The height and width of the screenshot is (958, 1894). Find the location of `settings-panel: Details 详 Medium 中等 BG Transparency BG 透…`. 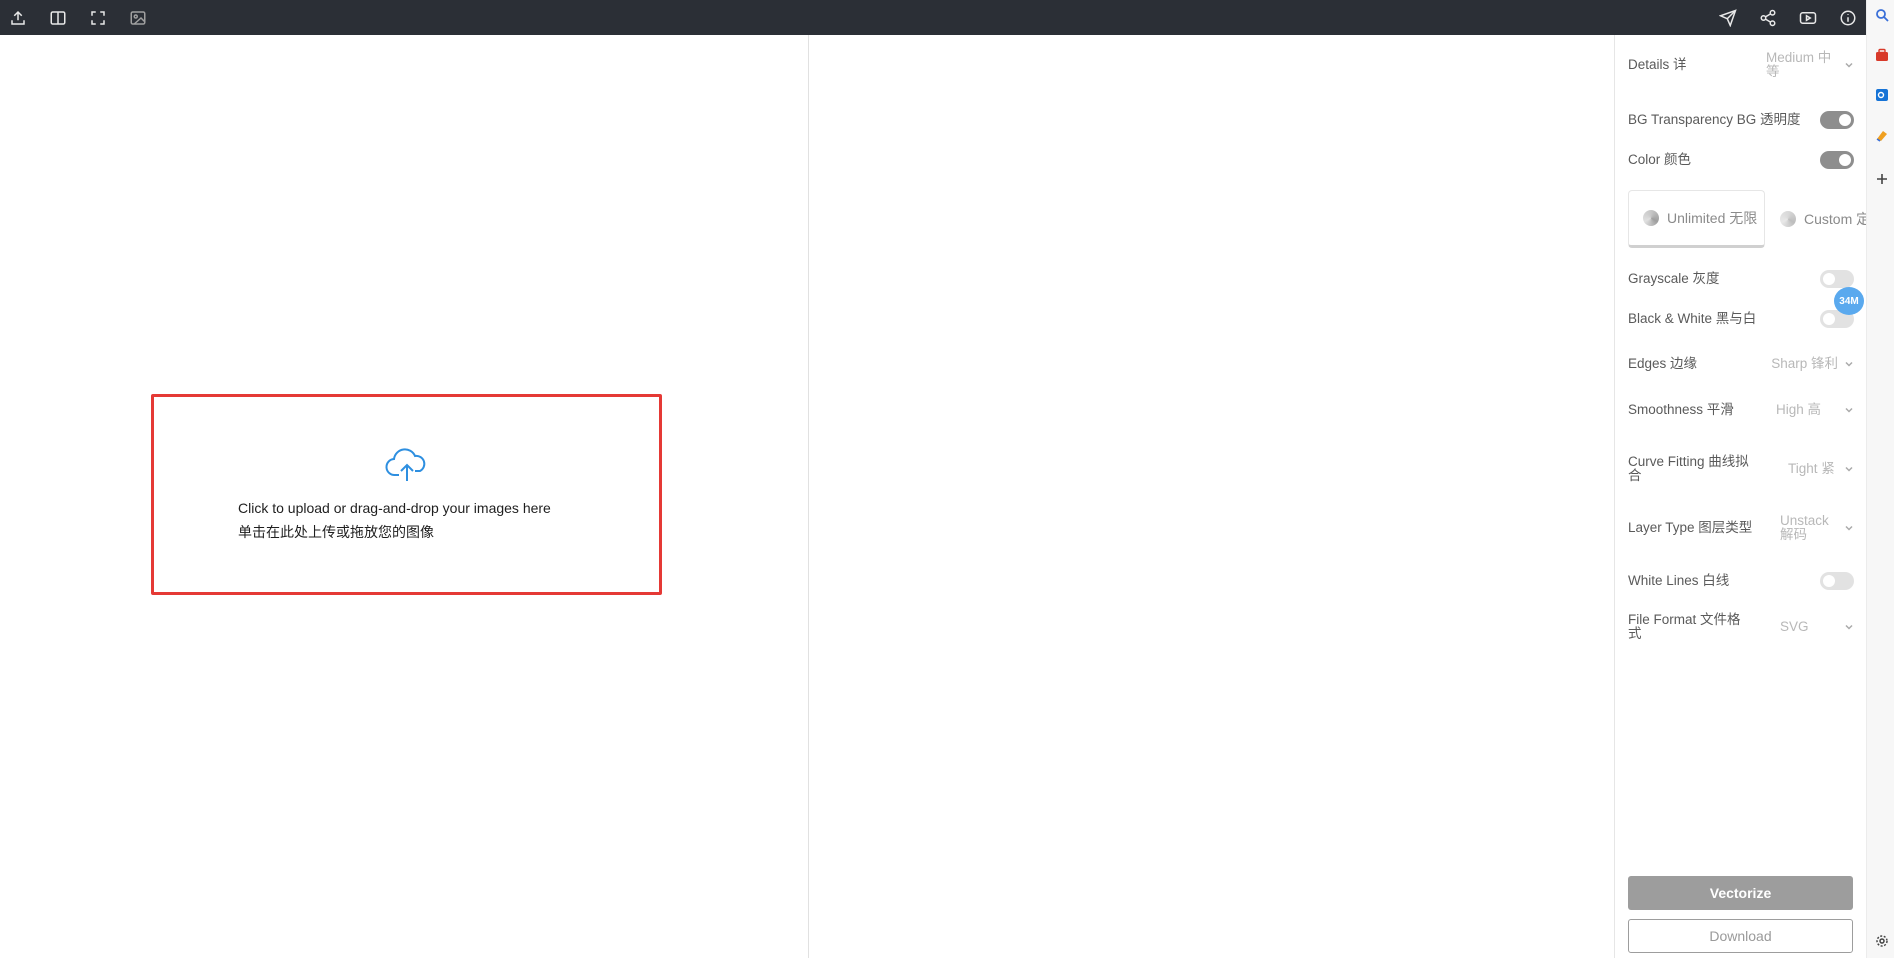

settings-panel: Details 详 Medium 中等 BG Transparency BG 透… is located at coordinates (1742, 496).